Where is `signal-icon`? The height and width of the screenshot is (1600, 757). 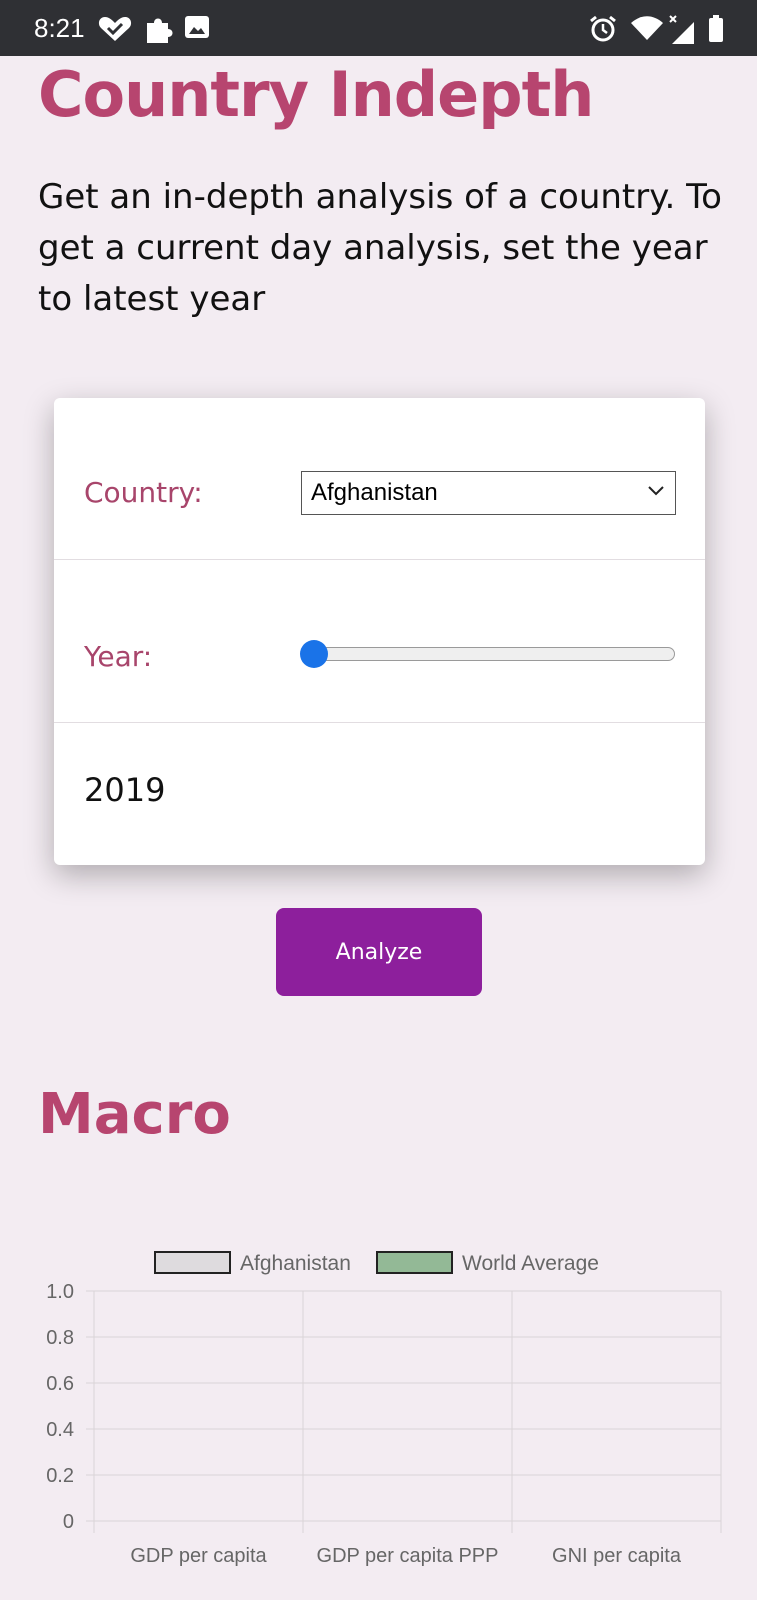
signal-icon is located at coordinates (681, 29).